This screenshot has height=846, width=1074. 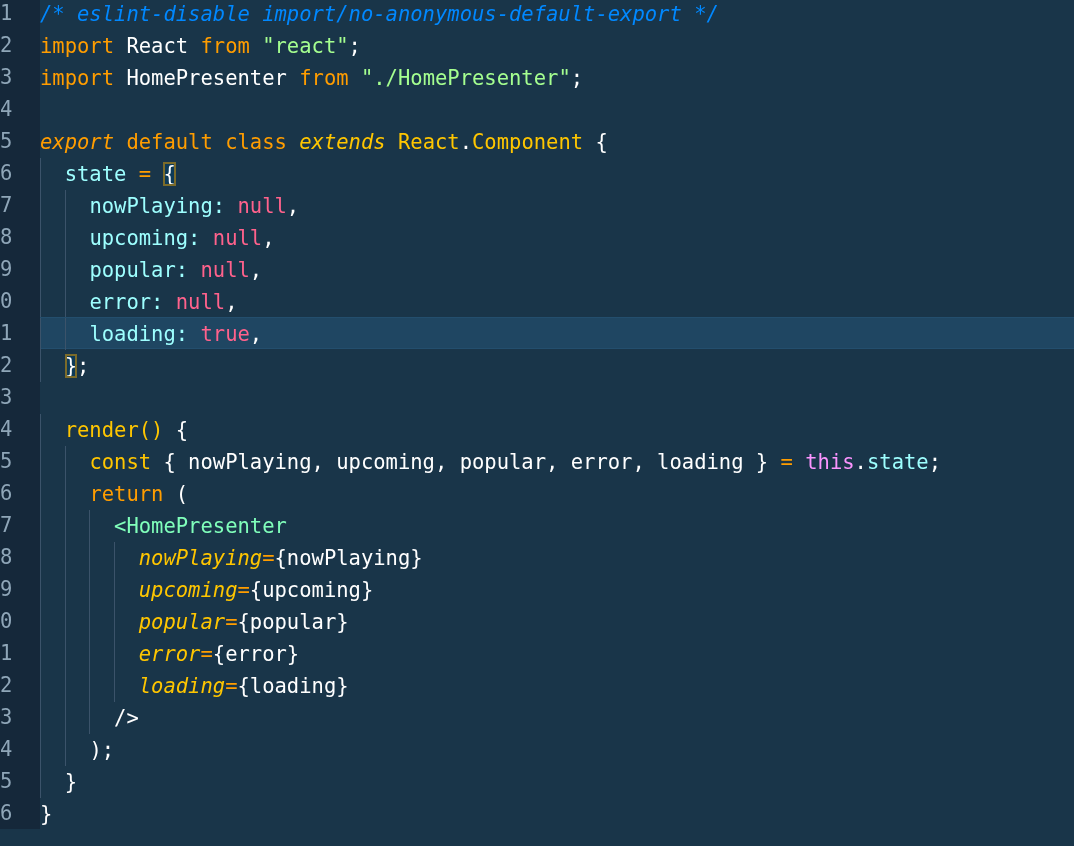 What do you see at coordinates (557, 717) in the screenshot?
I see `code-line: />` at bounding box center [557, 717].